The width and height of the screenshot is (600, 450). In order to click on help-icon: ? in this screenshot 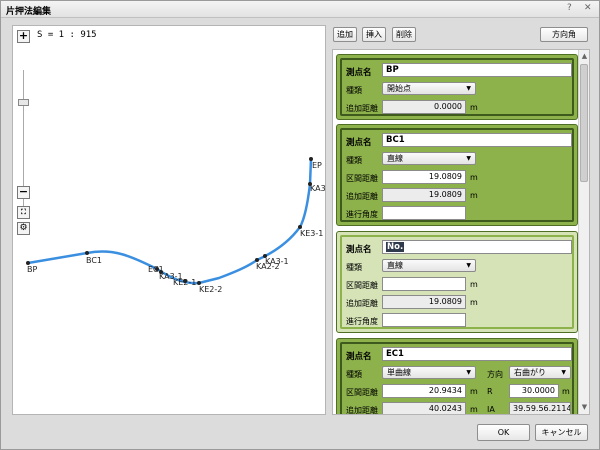, I will do `click(569, 8)`.